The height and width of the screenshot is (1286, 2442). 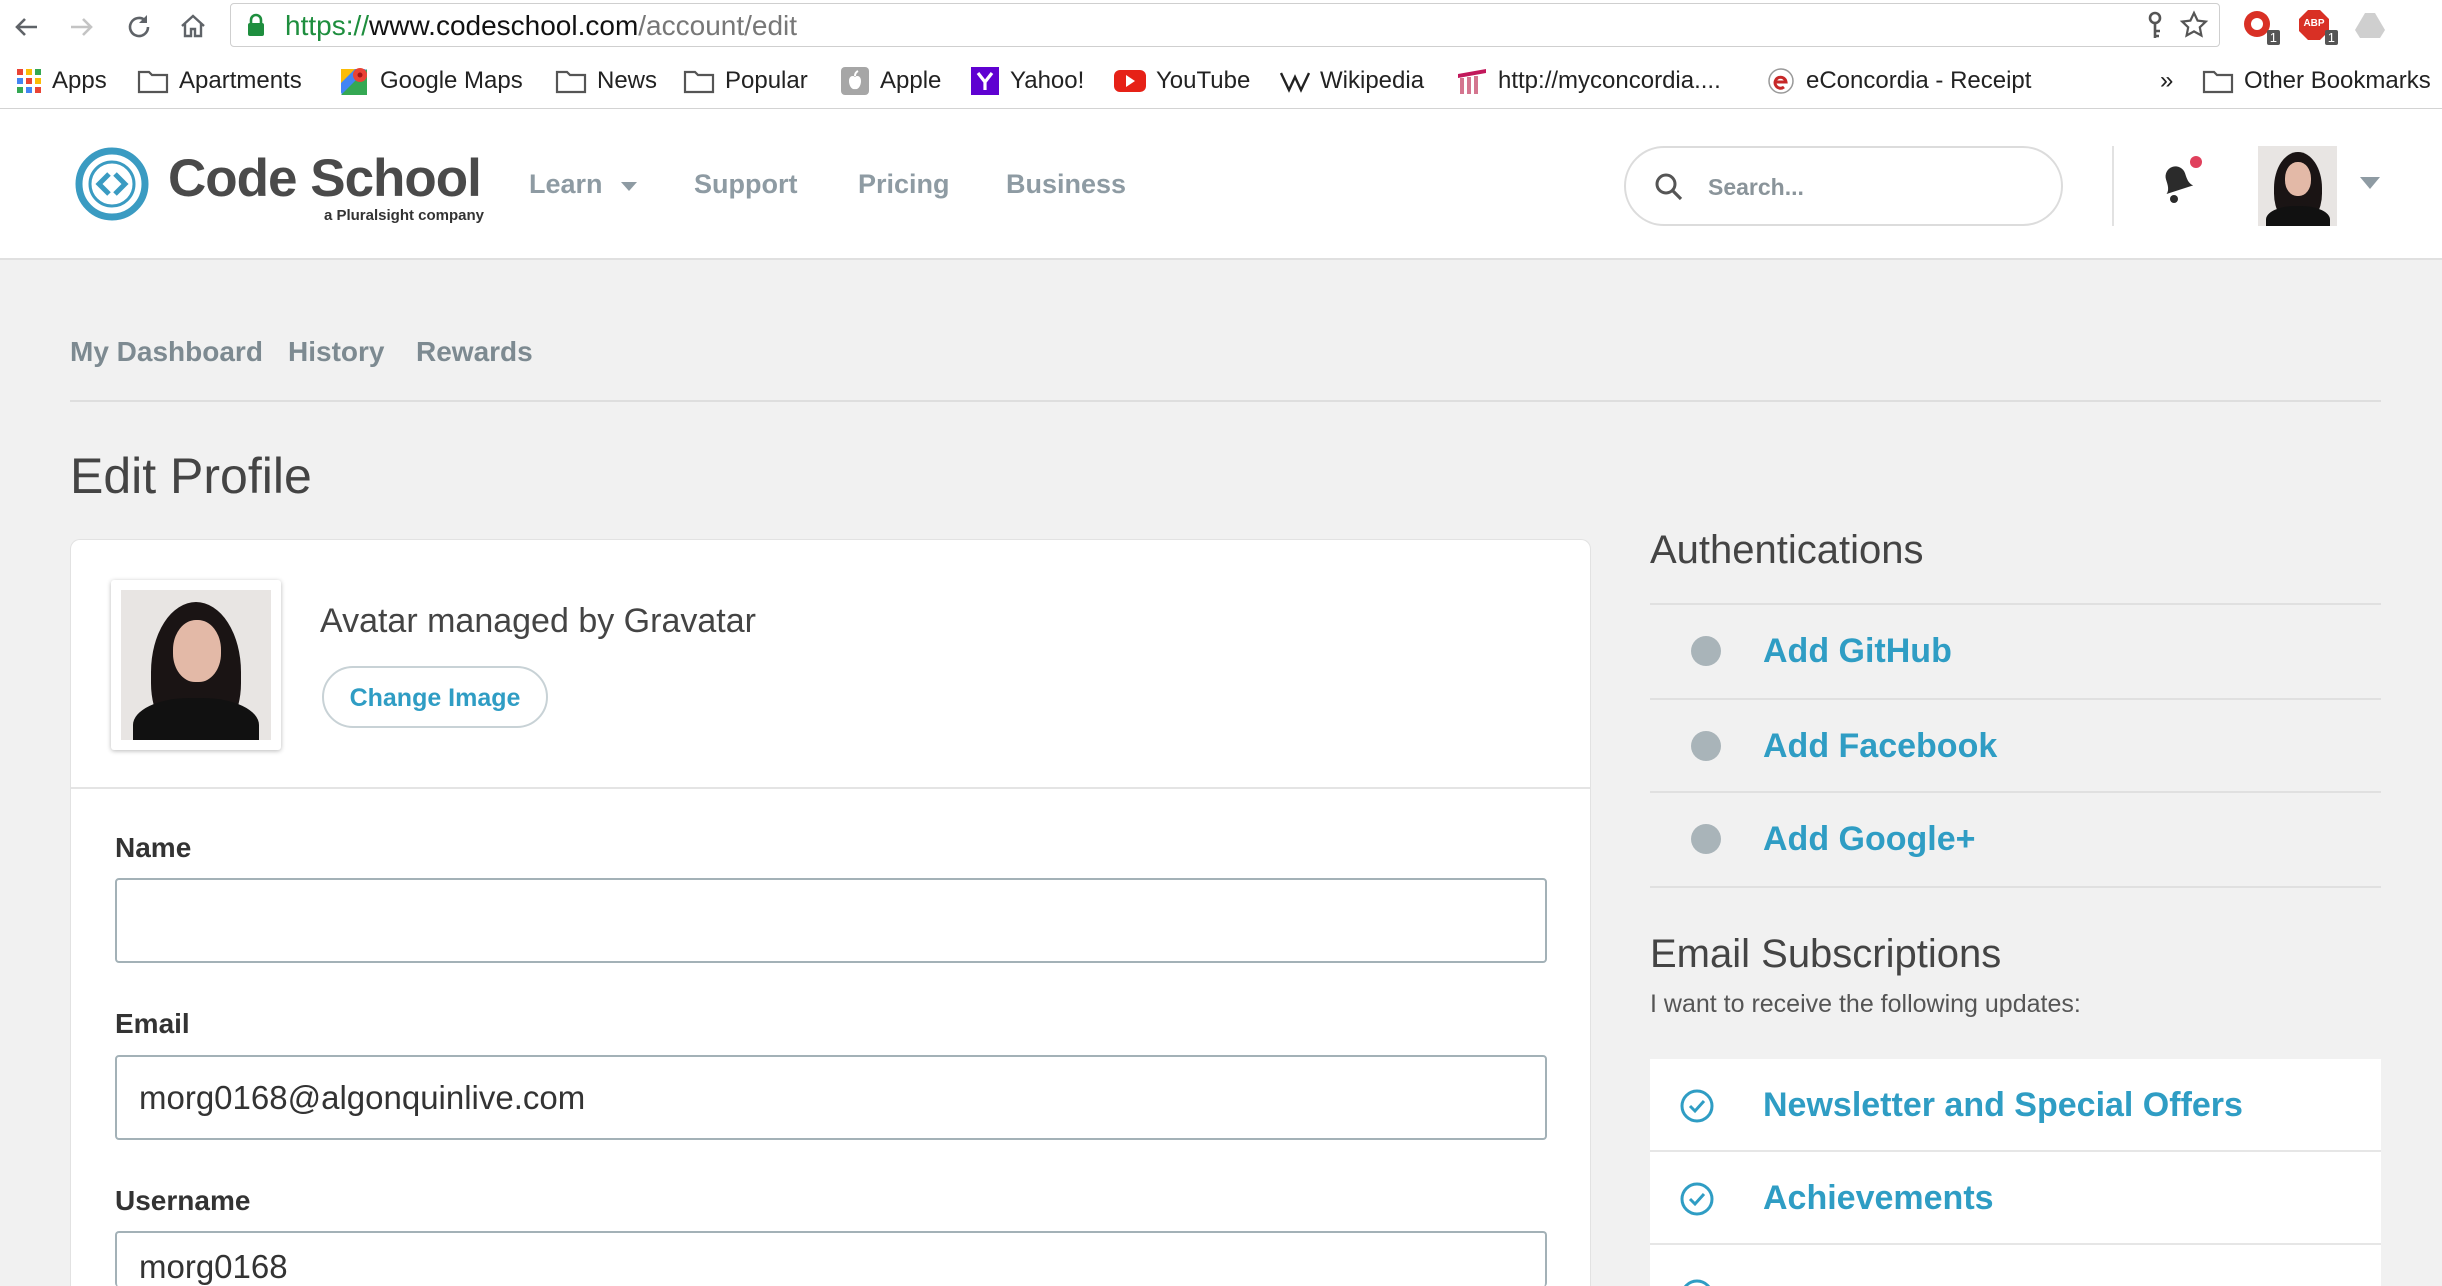 What do you see at coordinates (2015, 1198) in the screenshot?
I see `subscription-achievements: Achievements` at bounding box center [2015, 1198].